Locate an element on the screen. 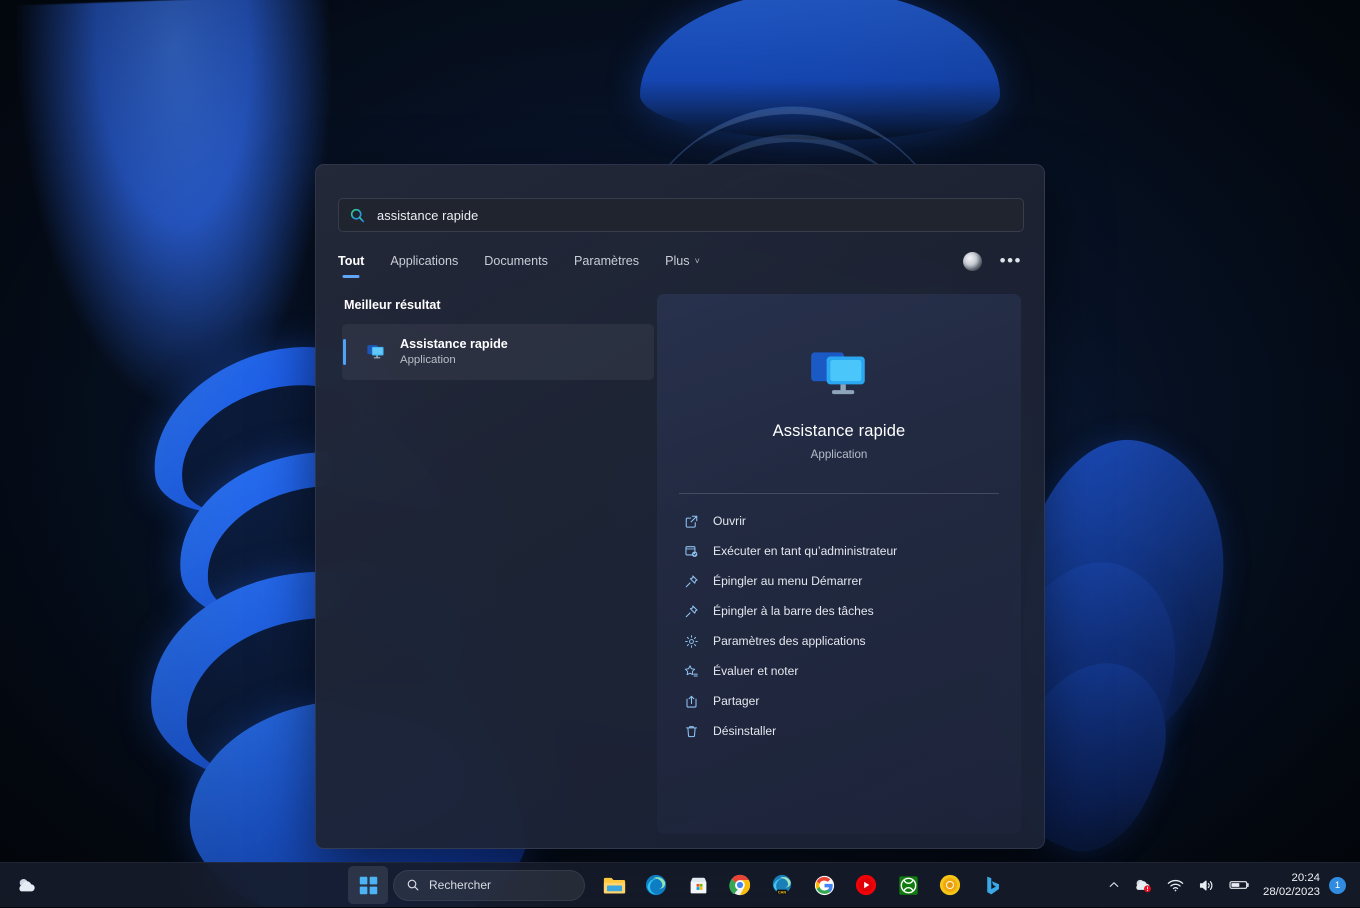 The height and width of the screenshot is (908, 1360). action-evaluer-noter: Évaluer et noter is located at coordinates (839, 671).